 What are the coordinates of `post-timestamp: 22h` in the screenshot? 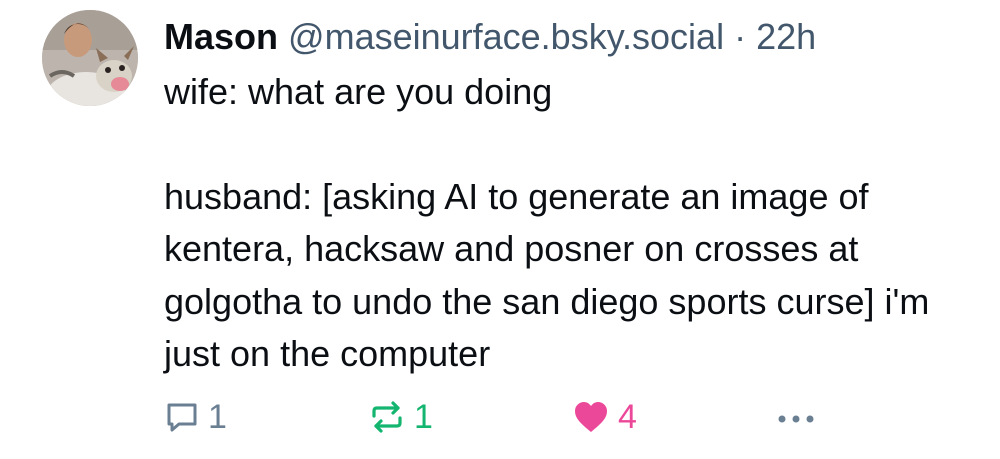 It's located at (786, 36).